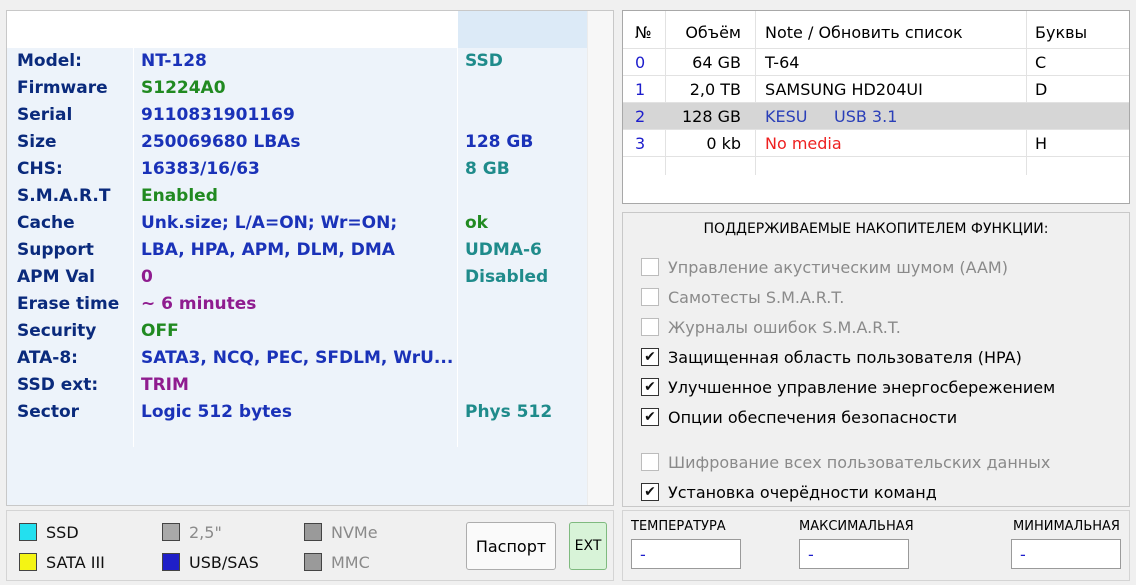 The width and height of the screenshot is (1136, 585). I want to click on drive-note: KESU, so click(786, 116).